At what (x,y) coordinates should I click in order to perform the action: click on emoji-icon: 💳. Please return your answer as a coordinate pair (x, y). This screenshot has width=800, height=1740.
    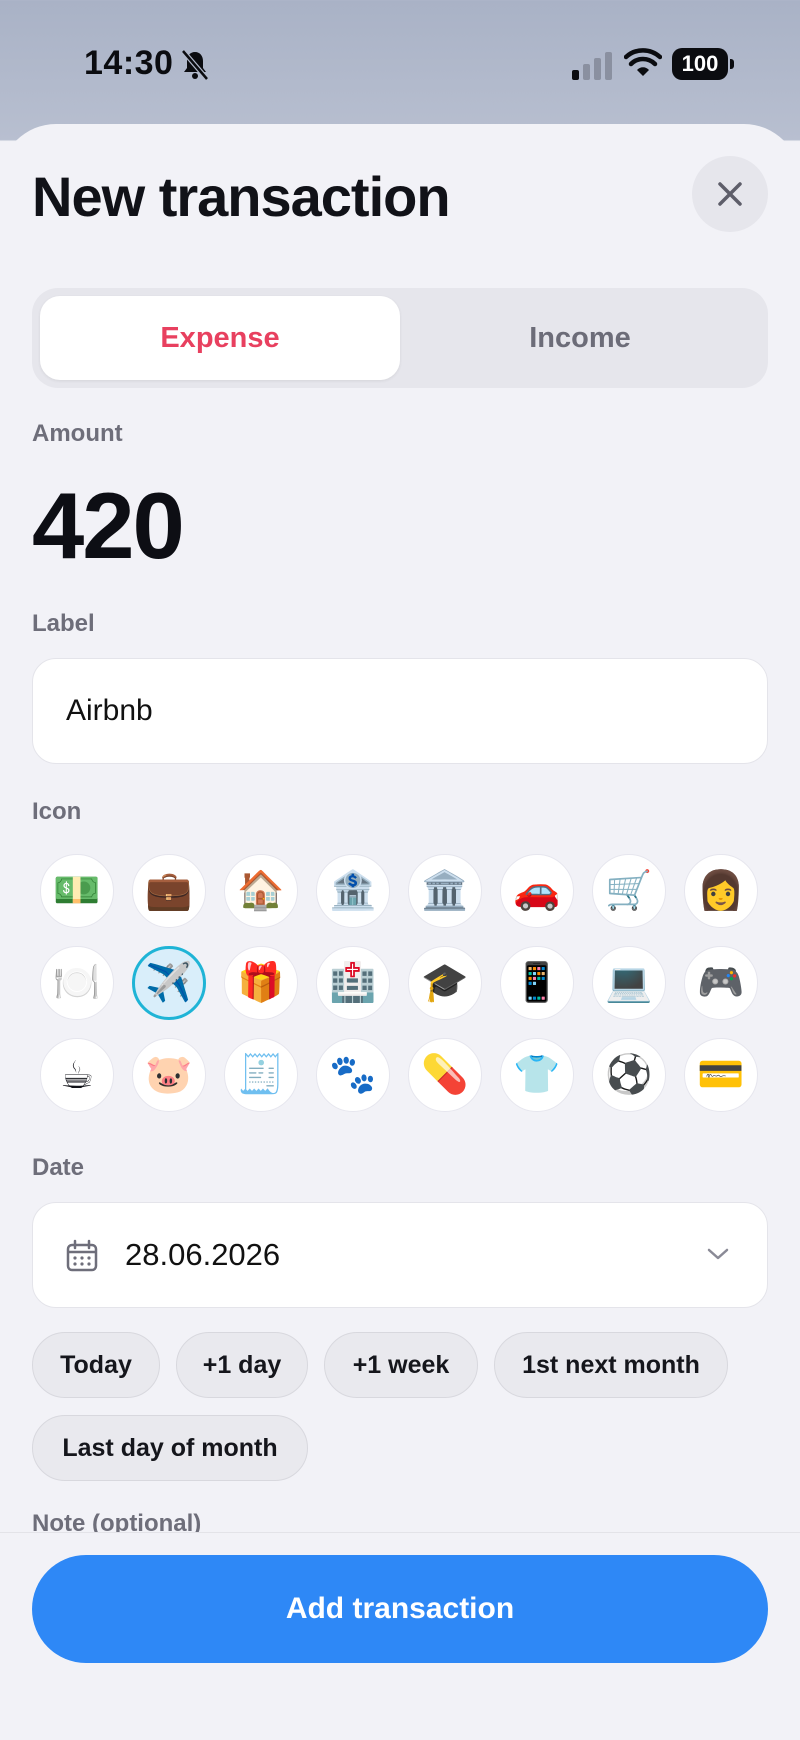
    Looking at the image, I should click on (721, 1075).